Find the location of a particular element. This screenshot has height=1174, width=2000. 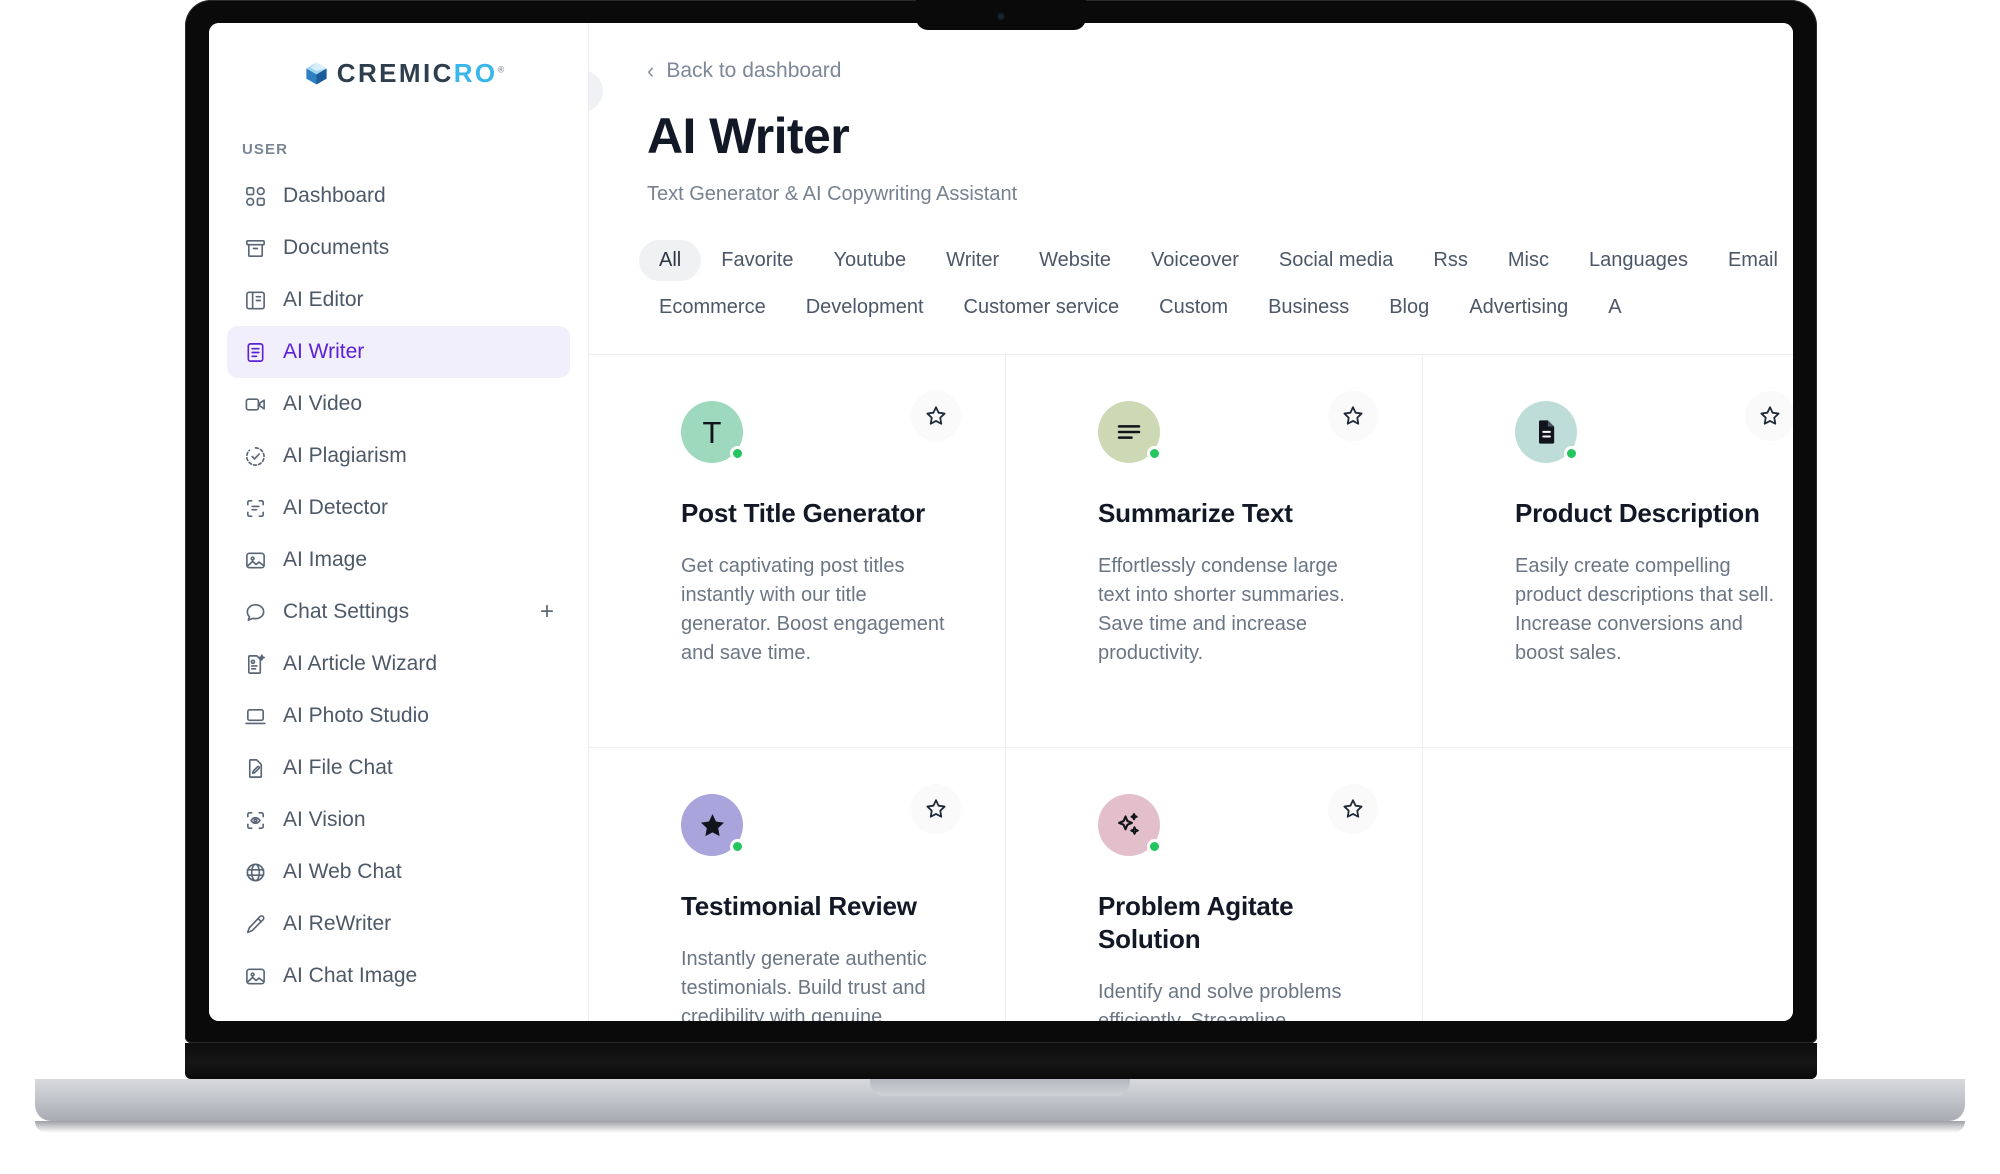

sidebar-item-ai-article-wizard: AI Article Wizard is located at coordinates (398, 664).